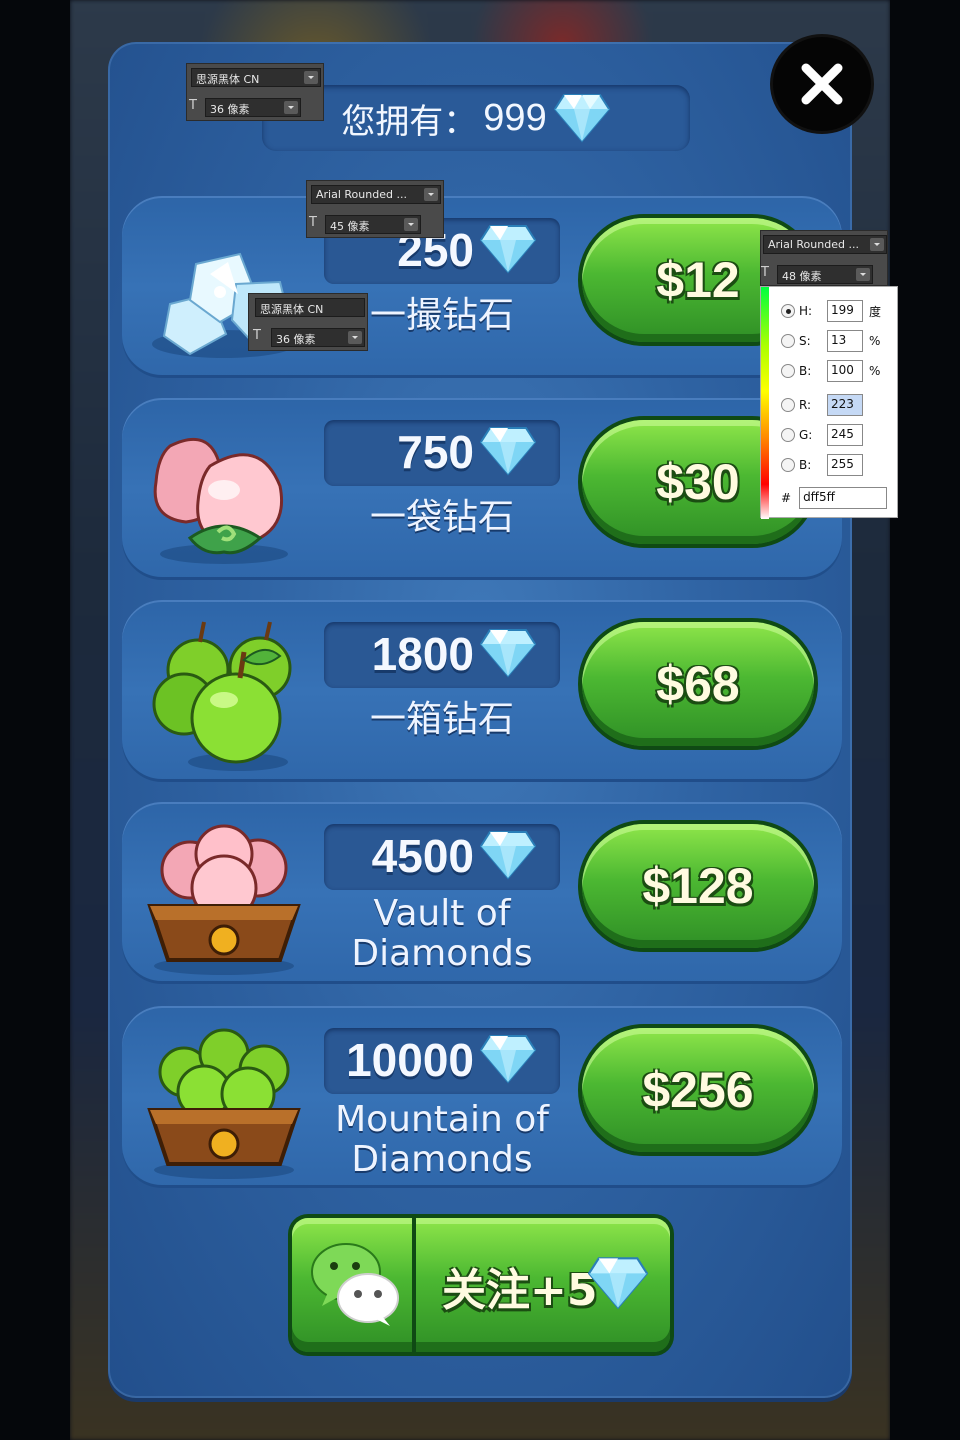  What do you see at coordinates (845, 435) in the screenshot?
I see `green-input: 245` at bounding box center [845, 435].